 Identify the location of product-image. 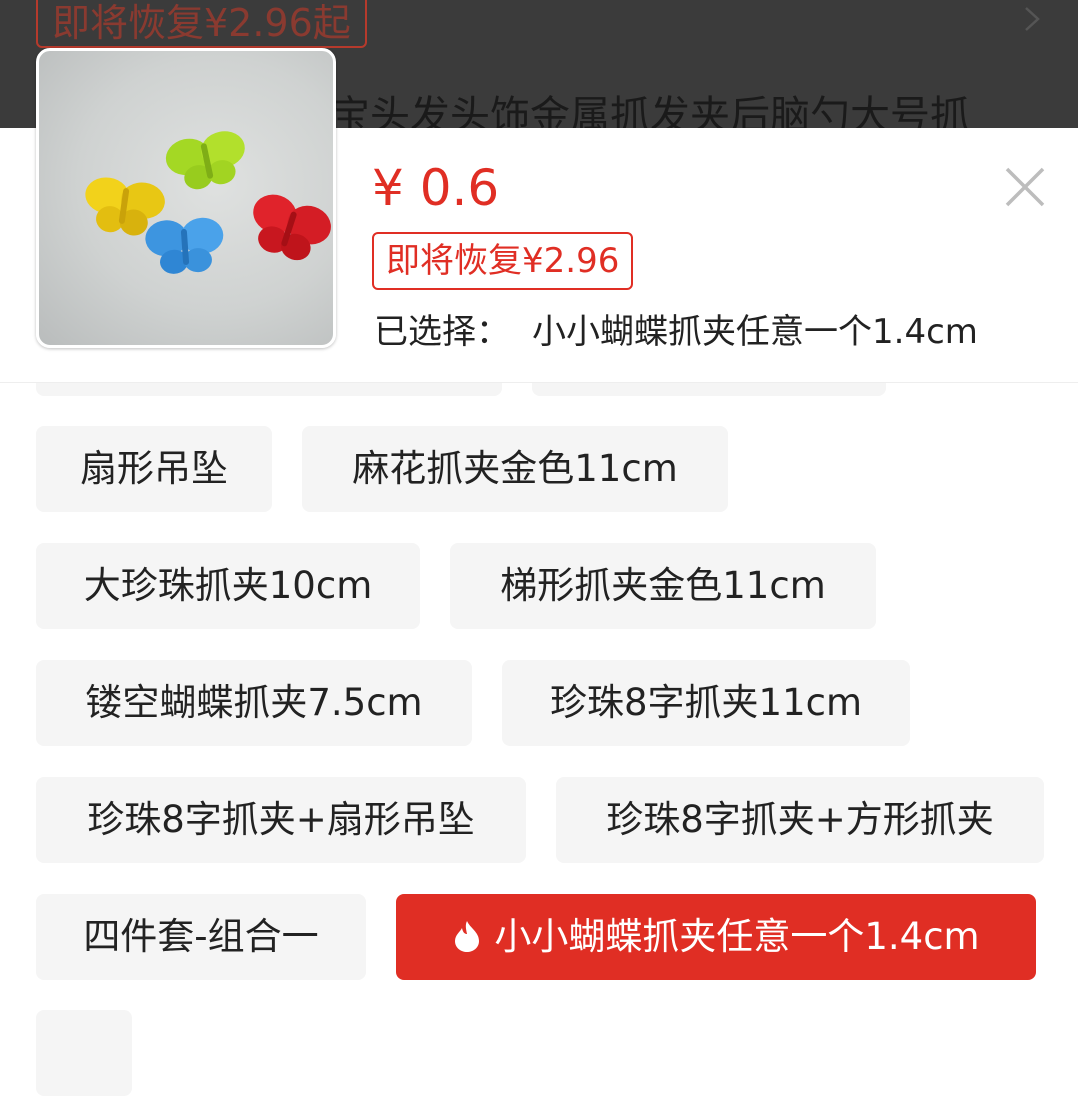
(208, 202).